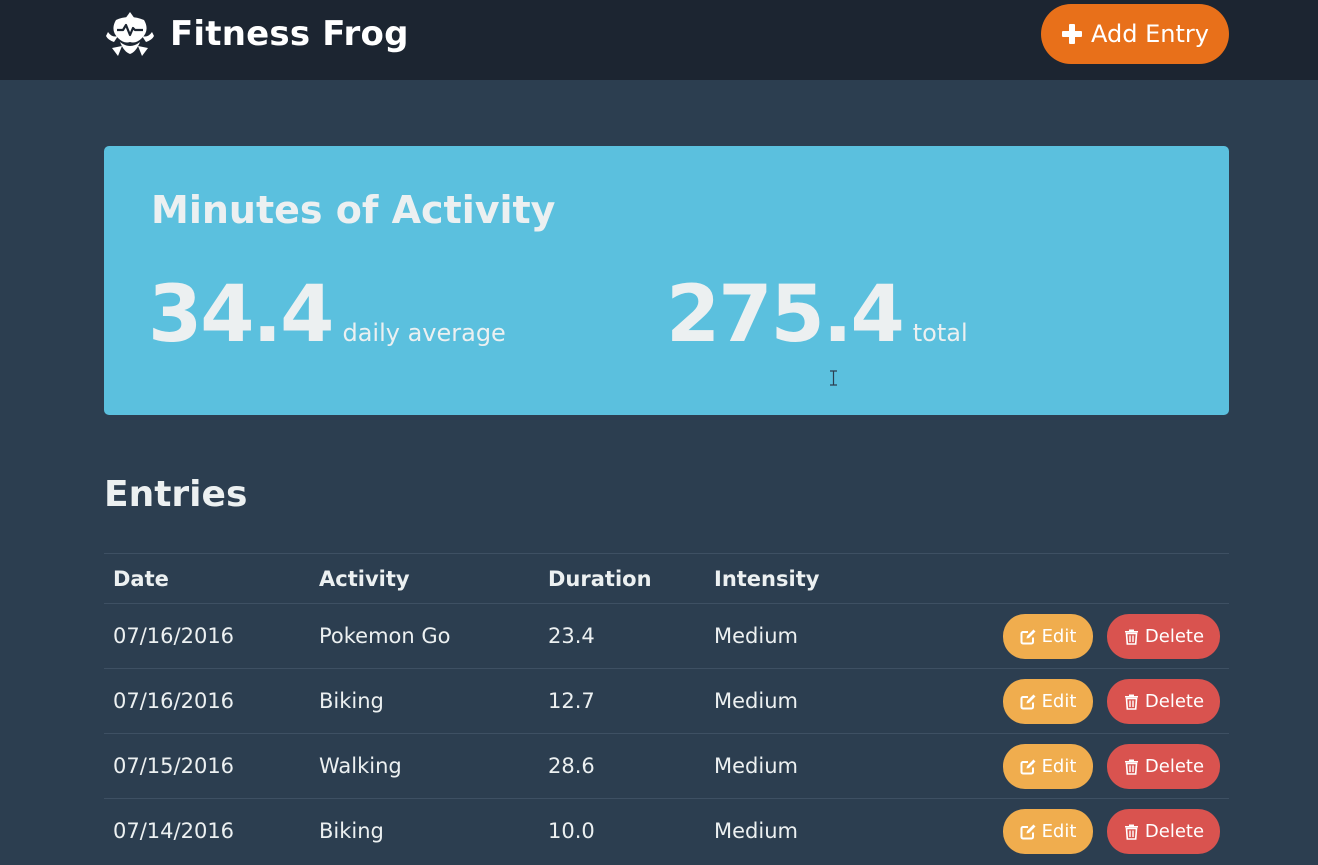 The height and width of the screenshot is (865, 1318). I want to click on panel-title: Minutes of Activity, so click(353, 210).